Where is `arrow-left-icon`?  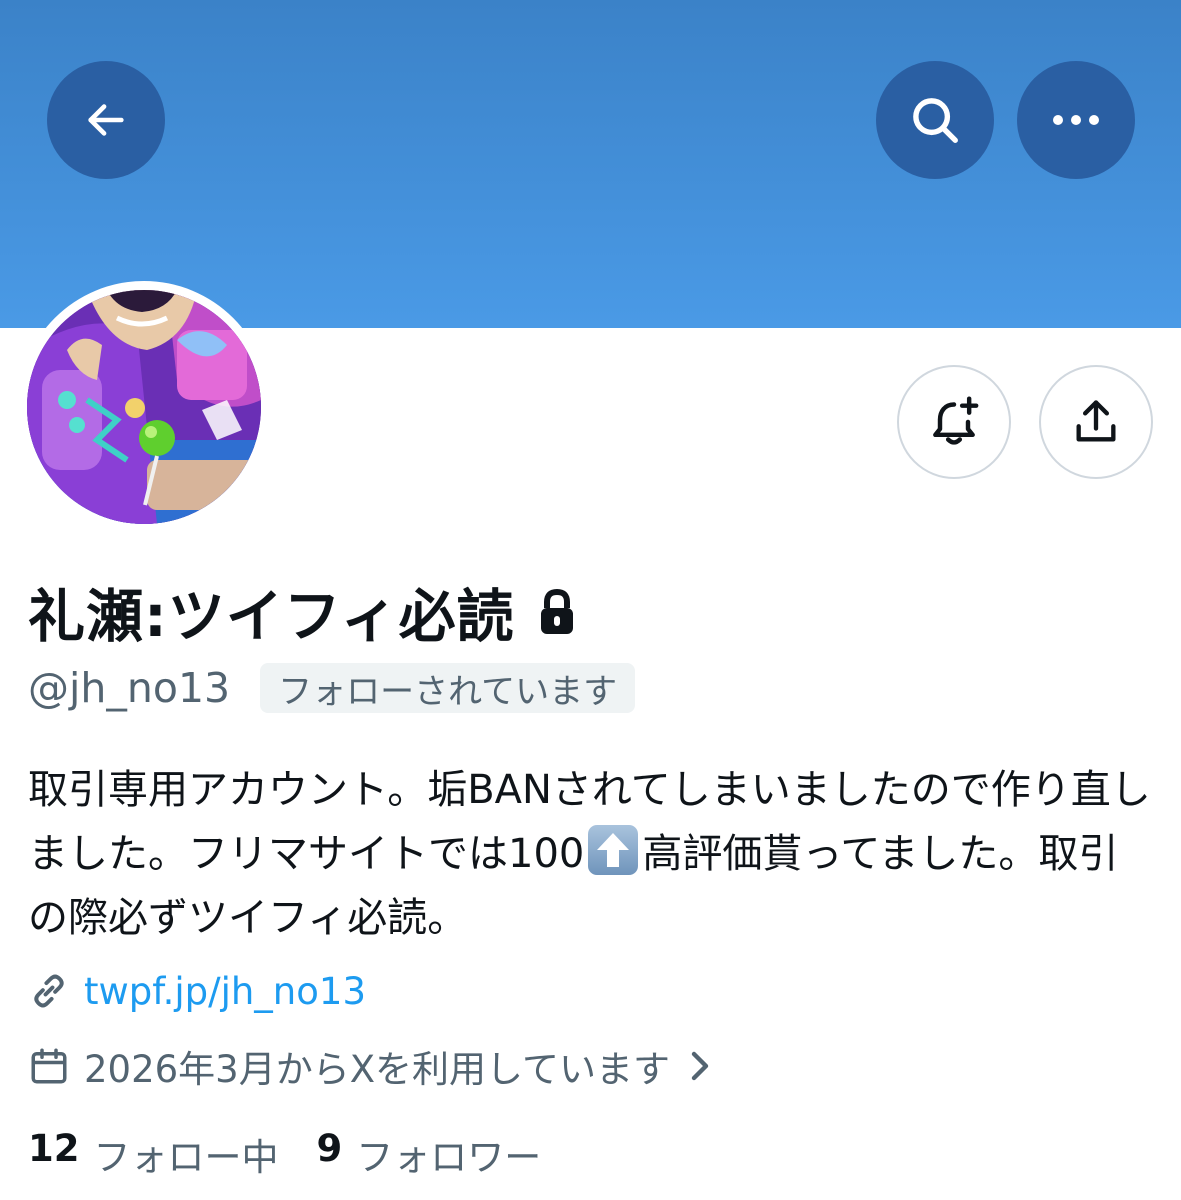
arrow-left-icon is located at coordinates (106, 120).